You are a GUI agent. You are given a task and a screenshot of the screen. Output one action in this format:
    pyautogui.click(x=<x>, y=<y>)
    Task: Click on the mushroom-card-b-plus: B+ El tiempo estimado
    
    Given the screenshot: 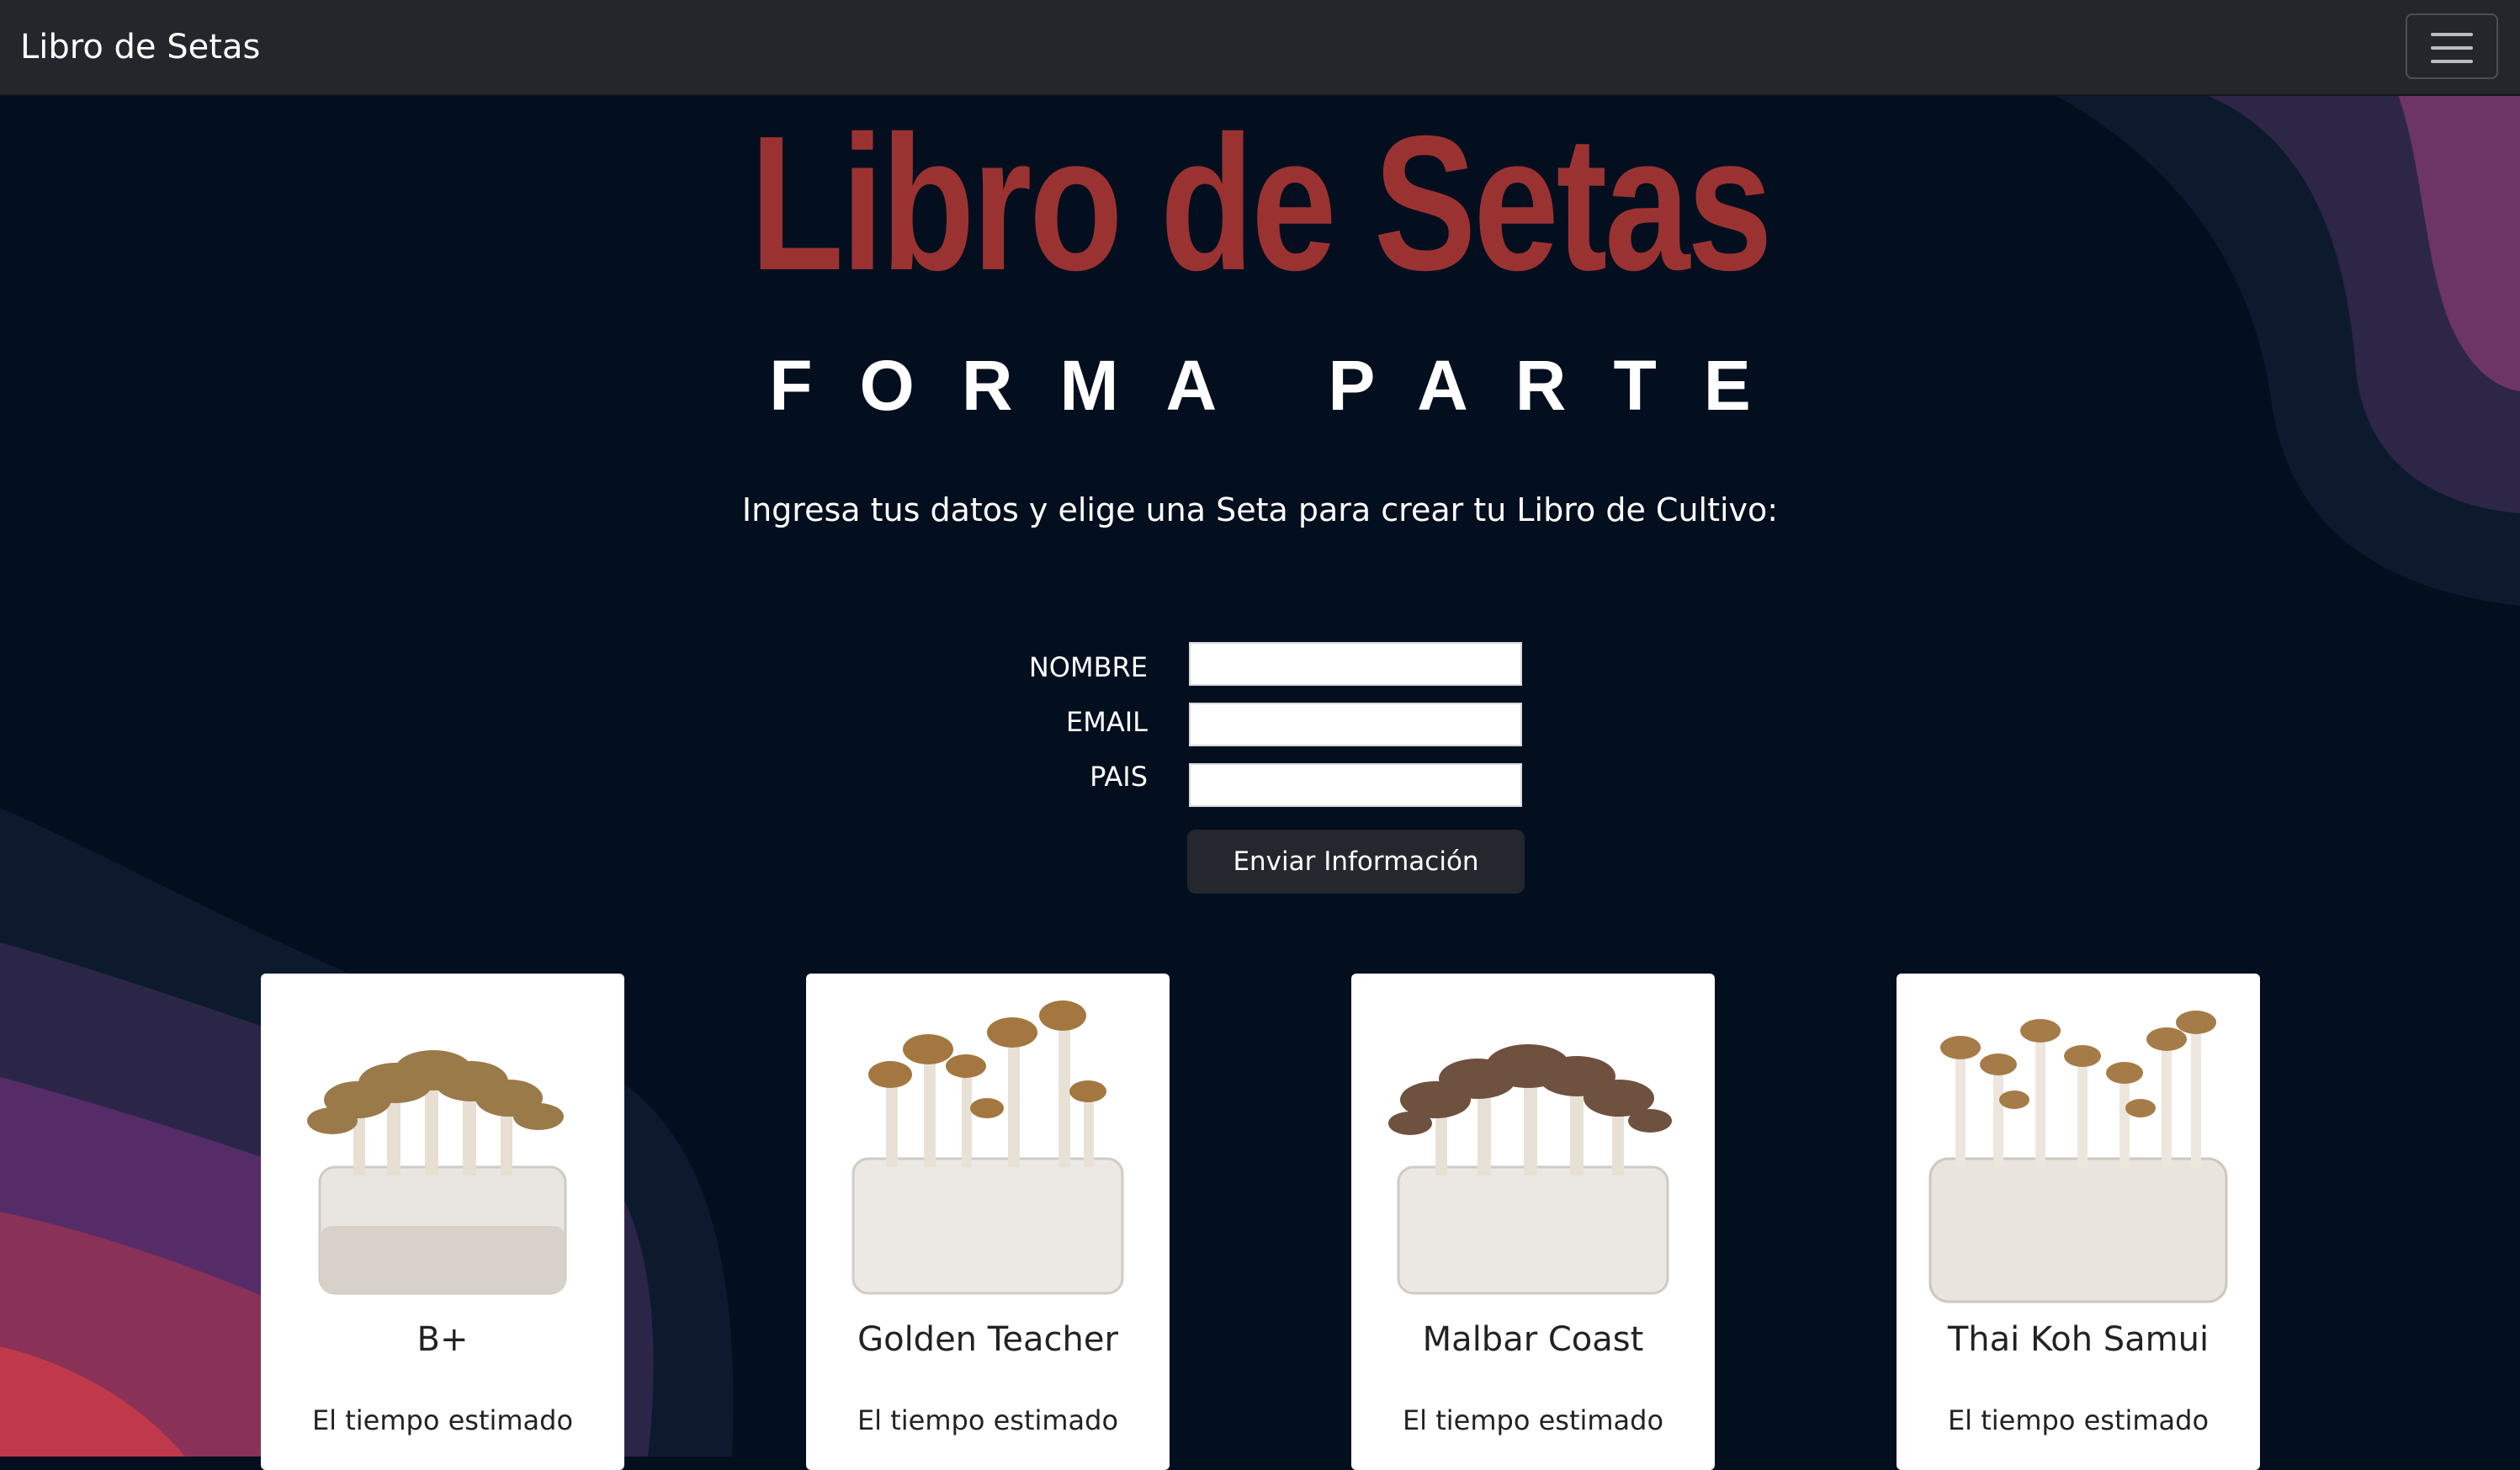 What is the action you would take?
    pyautogui.click(x=442, y=1222)
    